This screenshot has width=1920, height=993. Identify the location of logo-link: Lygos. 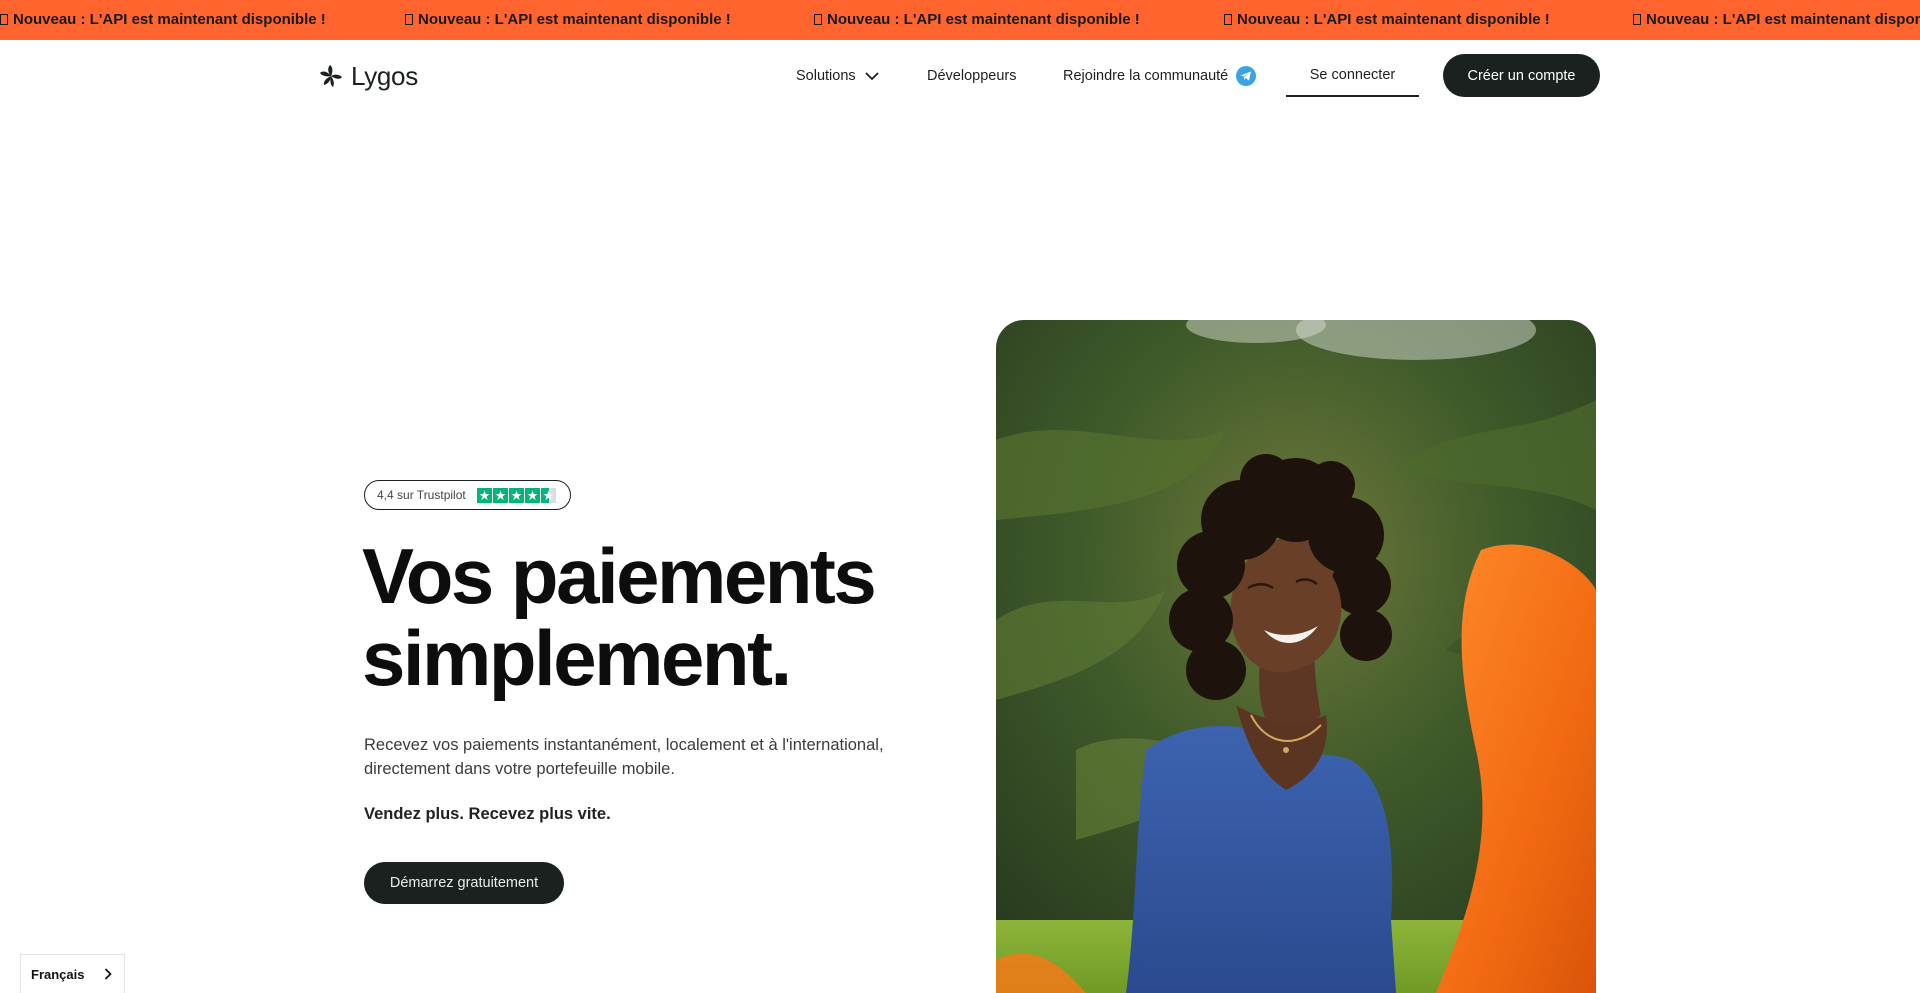
(368, 76).